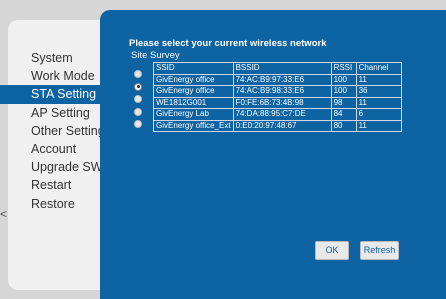 The width and height of the screenshot is (446, 299). What do you see at coordinates (282, 68) in the screenshot?
I see `column-header-bssid: BSSID` at bounding box center [282, 68].